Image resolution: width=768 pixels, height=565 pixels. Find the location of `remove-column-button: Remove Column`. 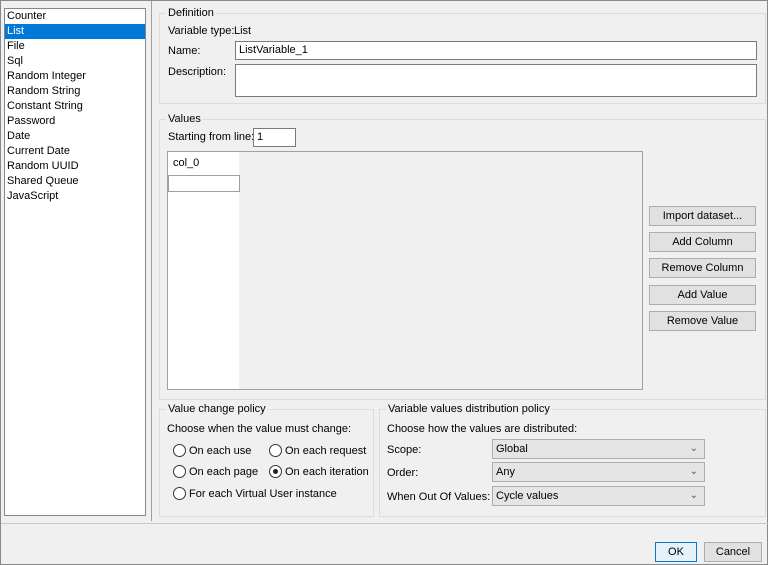

remove-column-button: Remove Column is located at coordinates (702, 268).